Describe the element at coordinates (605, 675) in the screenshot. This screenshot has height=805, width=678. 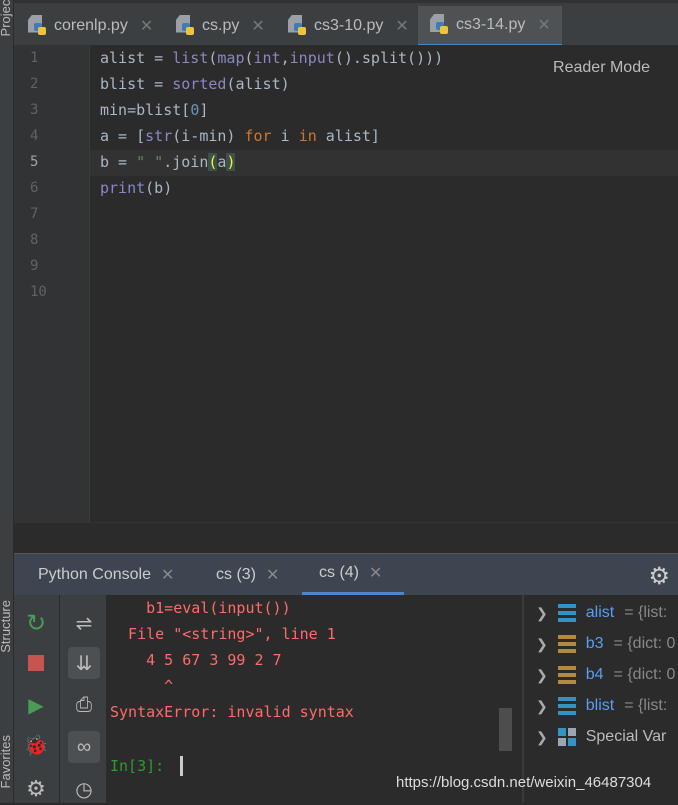
I see `variable-row: ❯ b4 = {dict: 0` at that location.